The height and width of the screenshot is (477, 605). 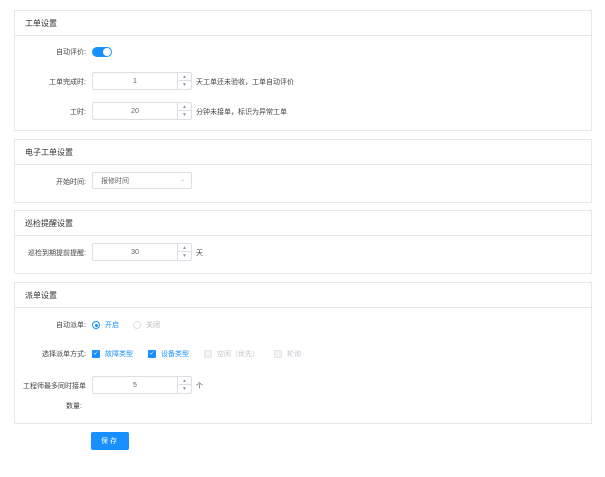 What do you see at coordinates (294, 354) in the screenshot?
I see `checkbox-label: 轮询` at bounding box center [294, 354].